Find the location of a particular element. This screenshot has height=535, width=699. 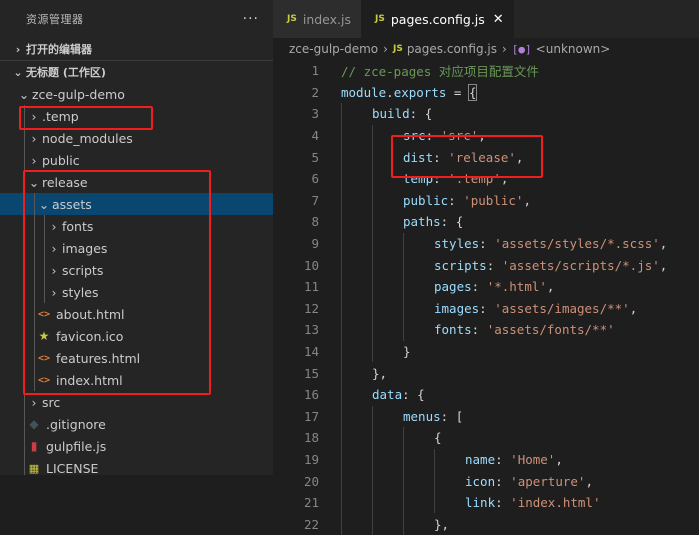

tree-file: ◆ .gitignore is located at coordinates (136, 424).